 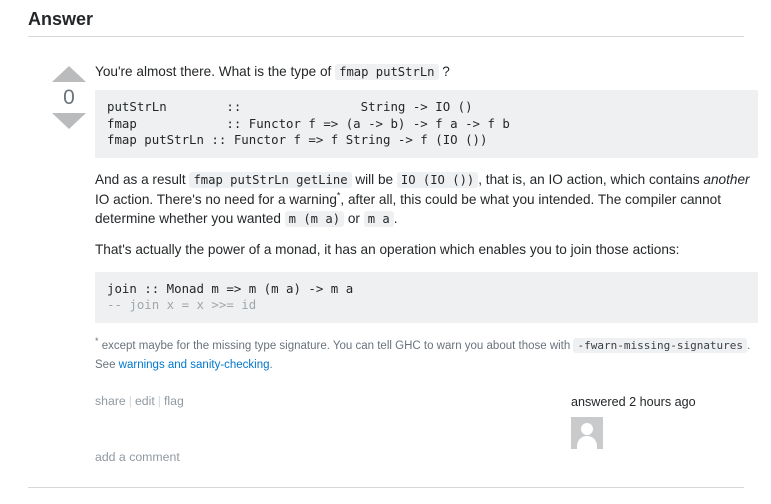 I want to click on result-seg6: or, so click(x=354, y=219).